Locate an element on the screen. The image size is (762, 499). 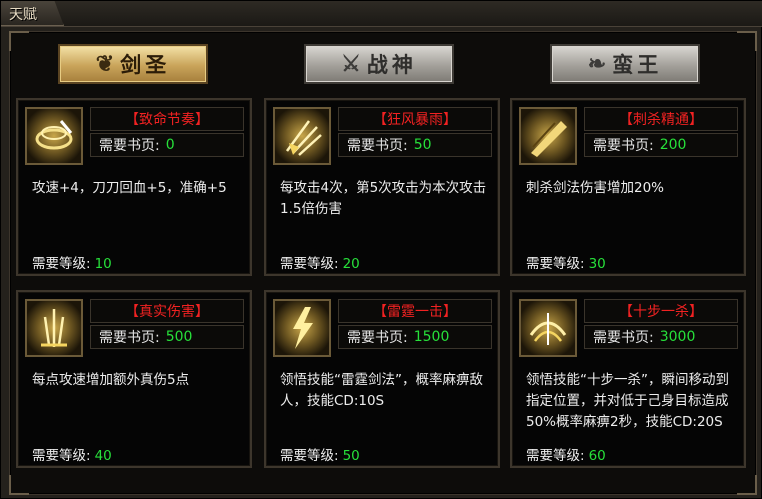
level-value: 40 is located at coordinates (103, 456).